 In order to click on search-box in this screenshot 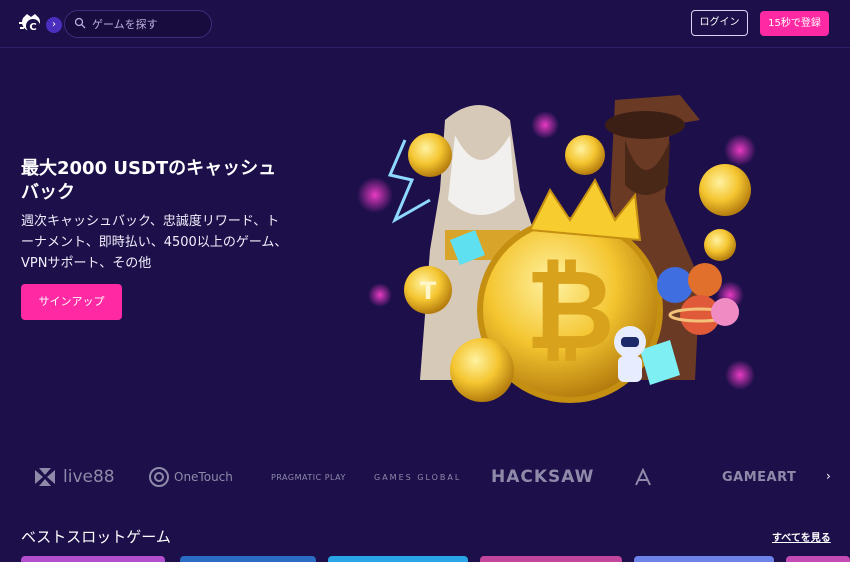, I will do `click(138, 24)`.